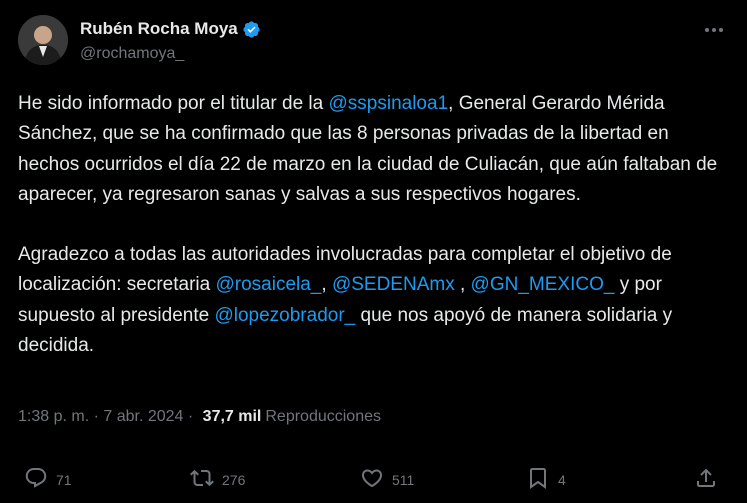  Describe the element at coordinates (159, 29) in the screenshot. I see `author-name: Rubén Rocha Moya` at that location.